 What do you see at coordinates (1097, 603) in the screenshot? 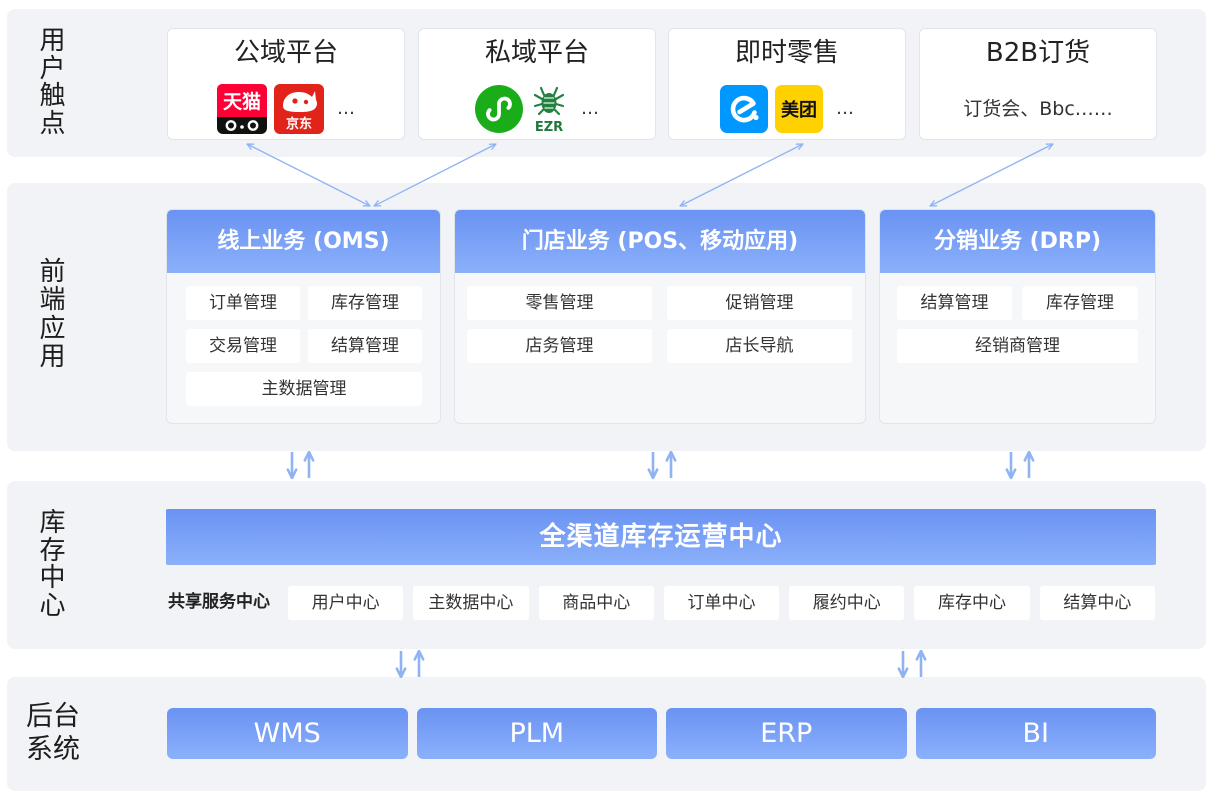
I see `service-item: 结算中心` at bounding box center [1097, 603].